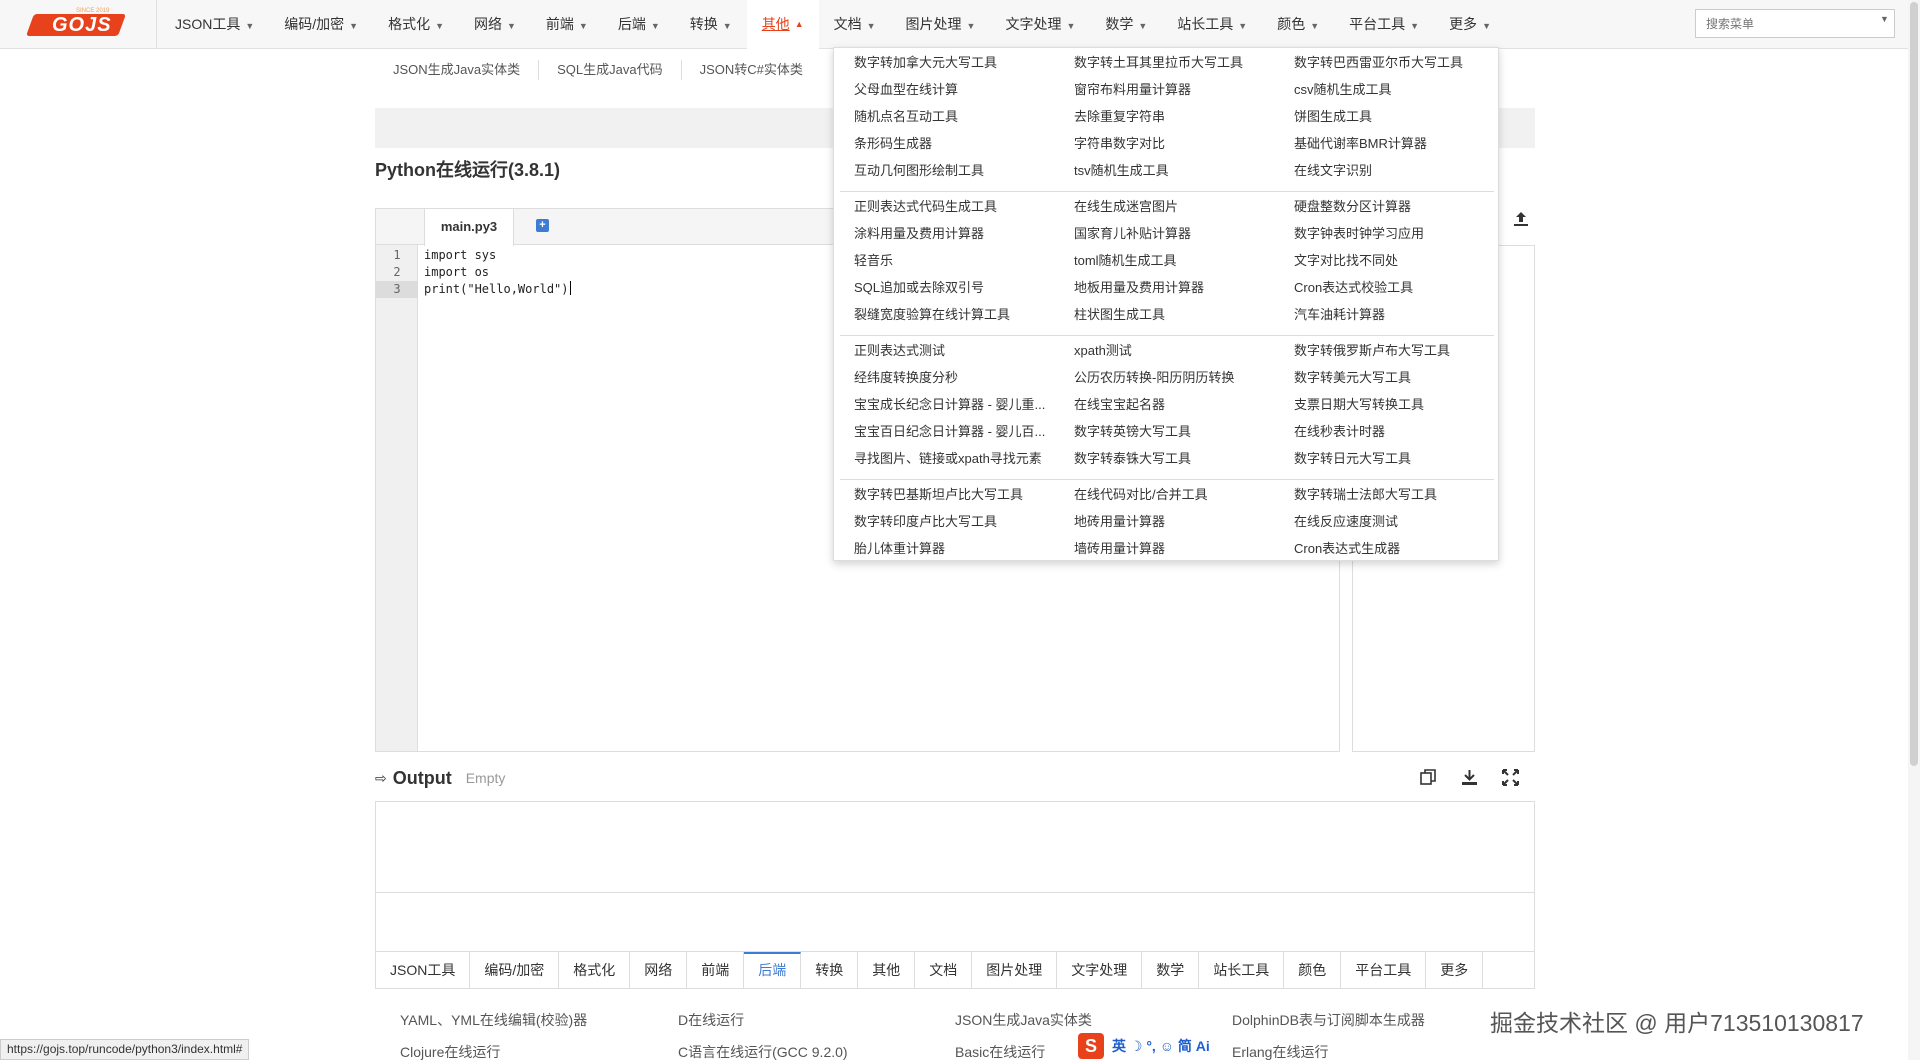  What do you see at coordinates (1212, 24) in the screenshot?
I see `nav-item-12: 站长工具 ▼` at bounding box center [1212, 24].